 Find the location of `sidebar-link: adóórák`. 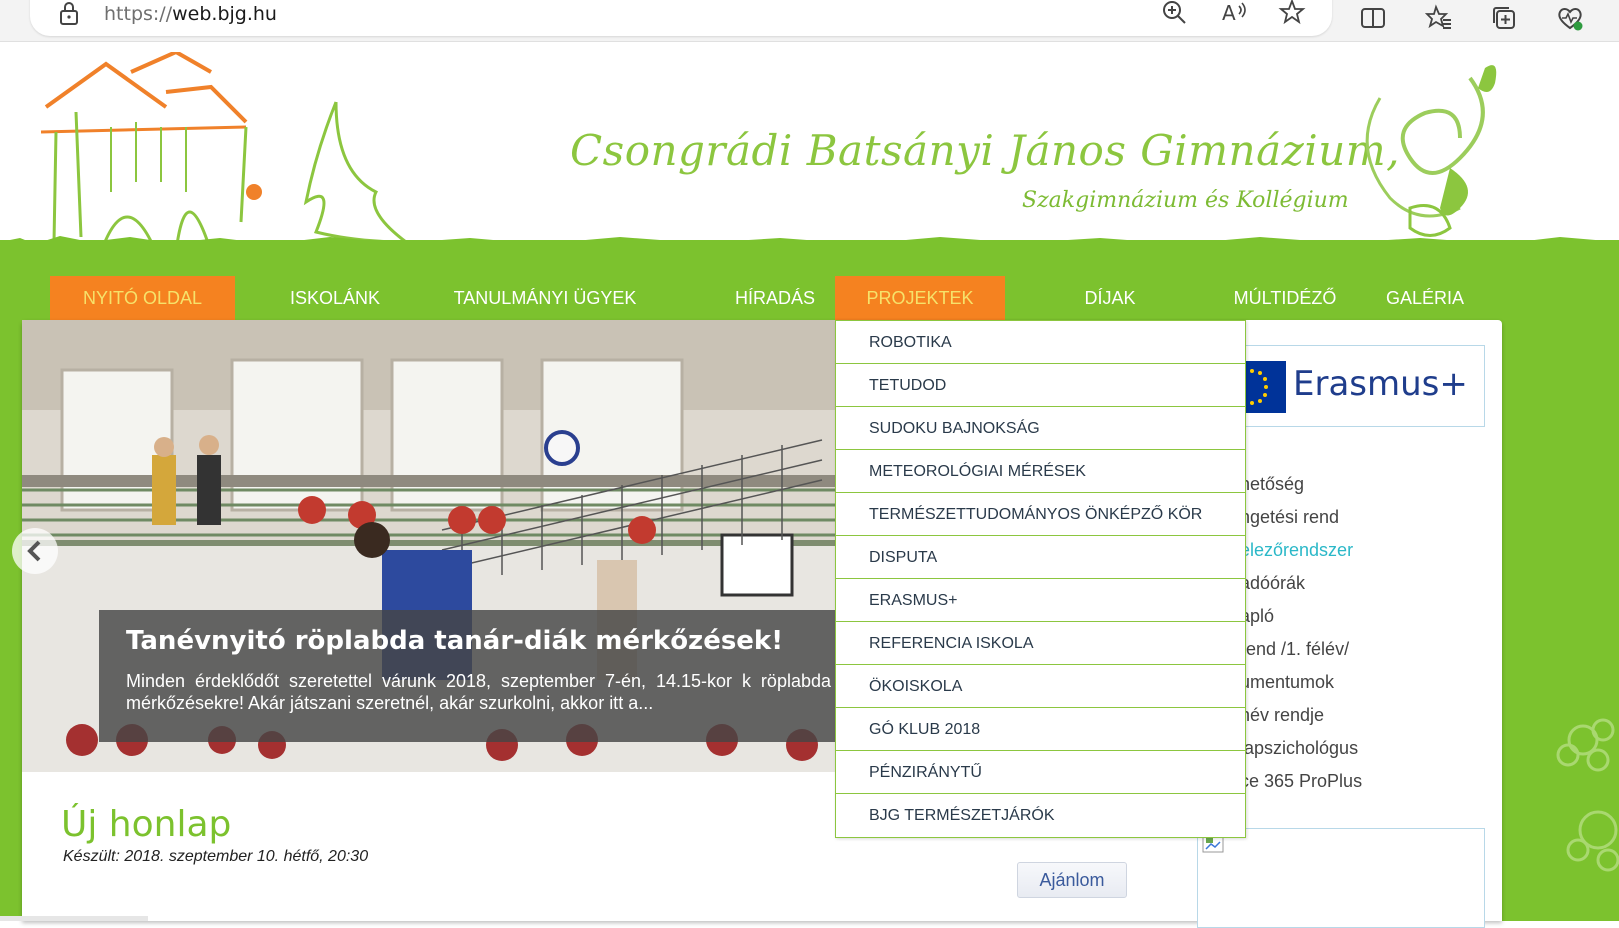

sidebar-link: adóórák is located at coordinates (1272, 583).